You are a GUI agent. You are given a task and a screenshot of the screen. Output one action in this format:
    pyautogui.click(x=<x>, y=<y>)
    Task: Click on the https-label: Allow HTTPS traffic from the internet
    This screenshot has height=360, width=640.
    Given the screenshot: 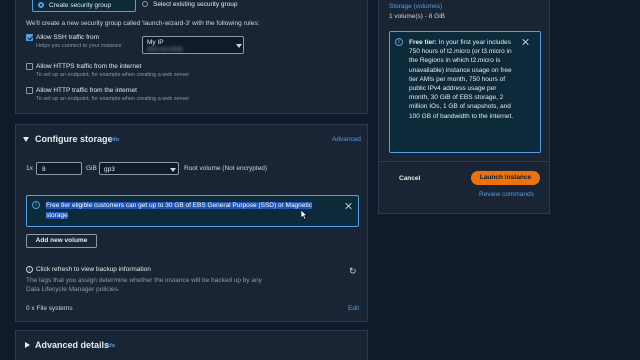 What is the action you would take?
    pyautogui.click(x=89, y=66)
    